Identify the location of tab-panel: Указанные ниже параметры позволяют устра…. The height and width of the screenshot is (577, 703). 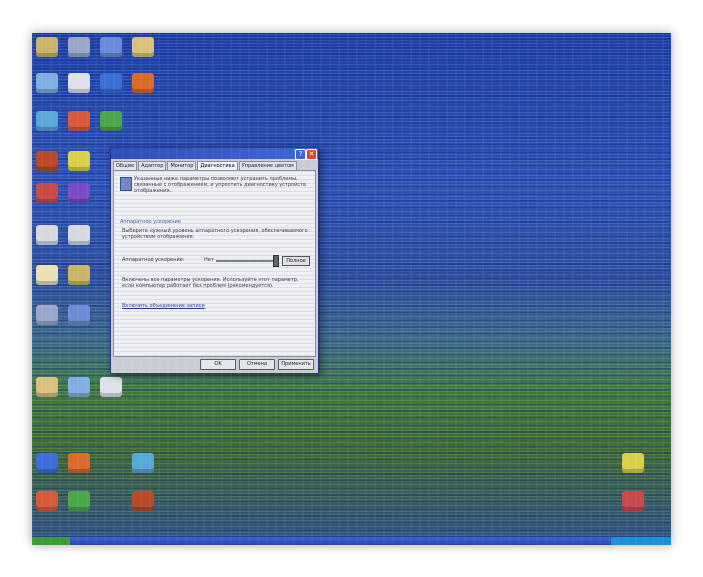
(214, 263).